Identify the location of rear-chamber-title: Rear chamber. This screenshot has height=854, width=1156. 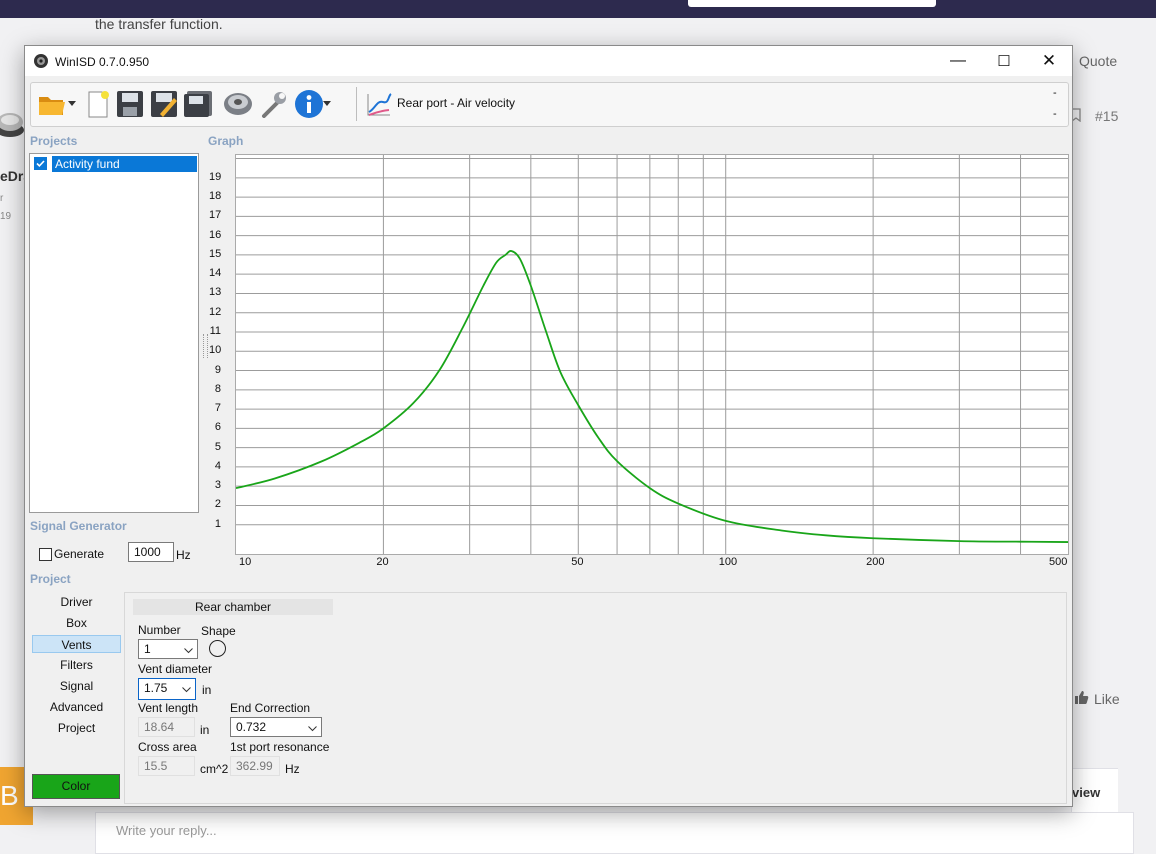
(233, 607).